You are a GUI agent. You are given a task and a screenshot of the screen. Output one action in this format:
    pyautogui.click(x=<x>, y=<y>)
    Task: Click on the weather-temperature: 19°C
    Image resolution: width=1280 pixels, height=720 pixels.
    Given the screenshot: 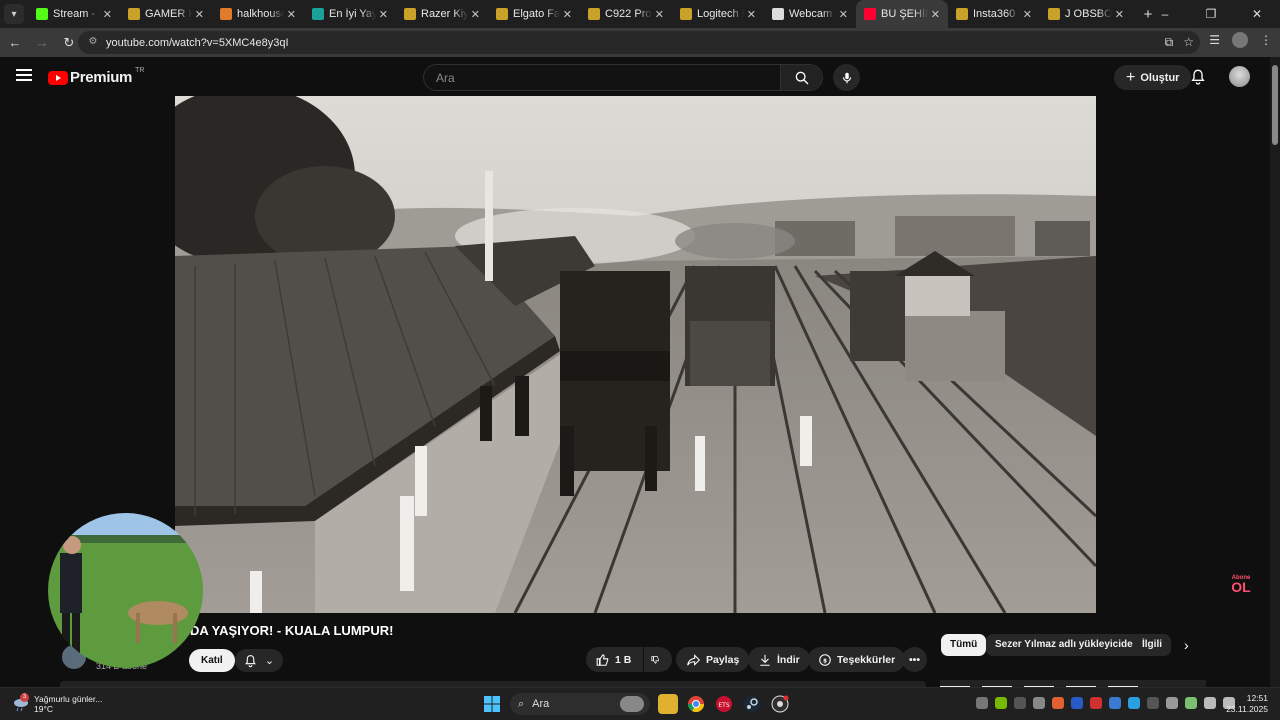 What is the action you would take?
    pyautogui.click(x=43, y=709)
    